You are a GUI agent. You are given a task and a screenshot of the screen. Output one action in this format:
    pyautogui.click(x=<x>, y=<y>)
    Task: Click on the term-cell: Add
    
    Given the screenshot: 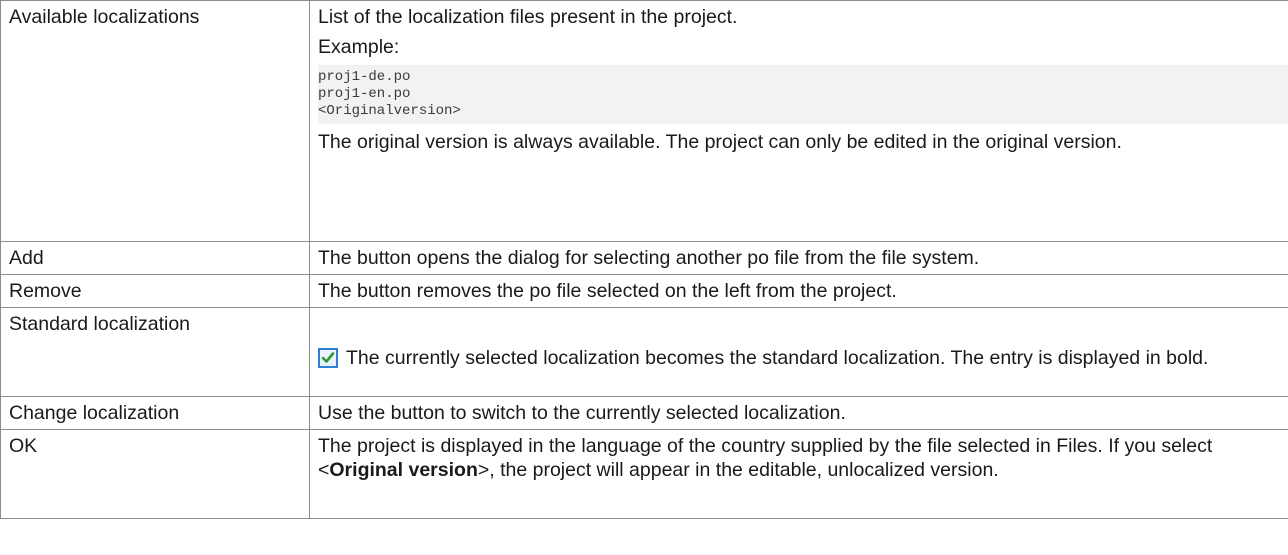 What is the action you would take?
    pyautogui.click(x=155, y=258)
    